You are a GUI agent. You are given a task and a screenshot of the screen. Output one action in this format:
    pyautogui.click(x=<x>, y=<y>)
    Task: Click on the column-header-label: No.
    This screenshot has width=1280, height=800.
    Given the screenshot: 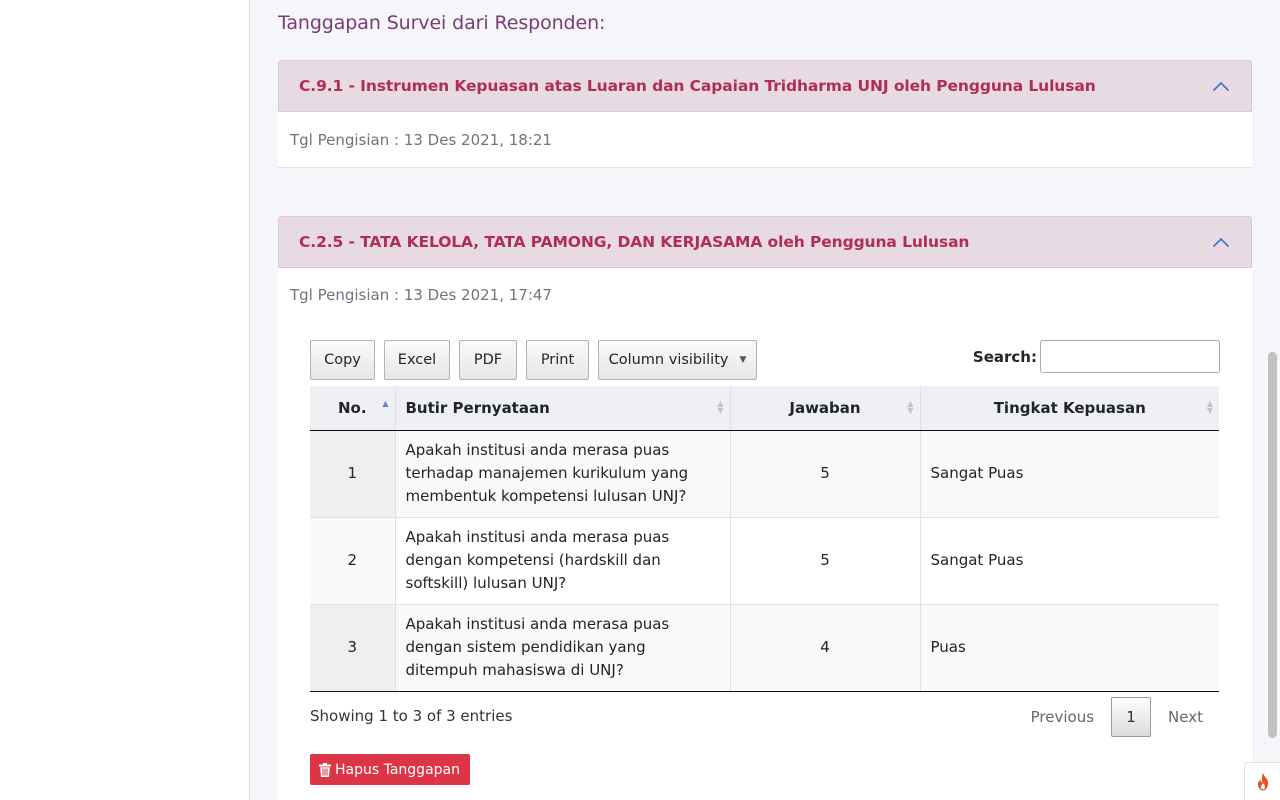 What is the action you would take?
    pyautogui.click(x=352, y=407)
    